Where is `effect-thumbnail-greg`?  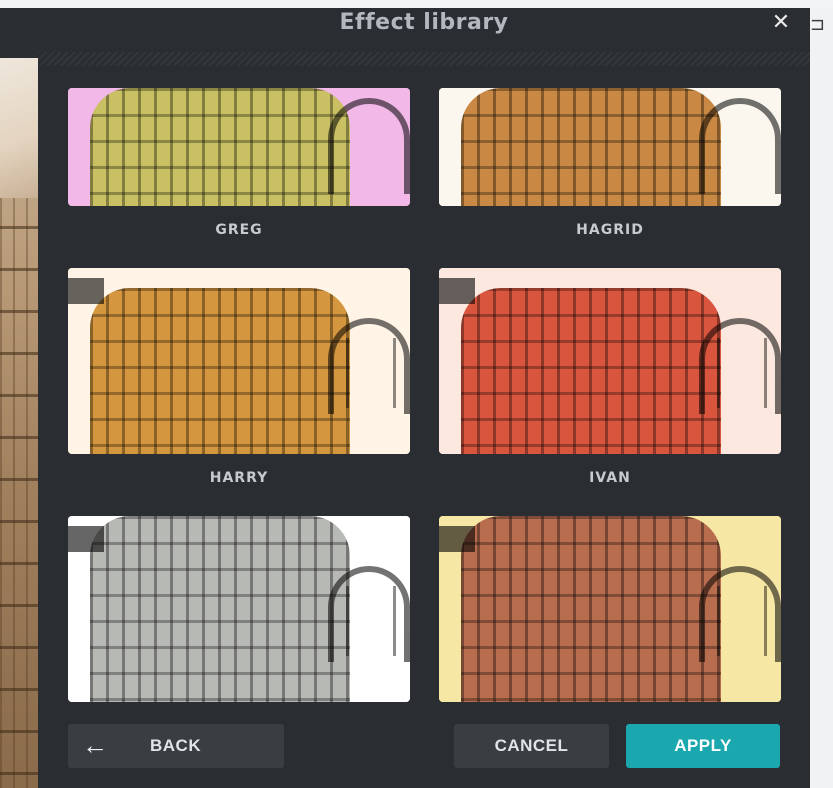
effect-thumbnail-greg is located at coordinates (239, 147).